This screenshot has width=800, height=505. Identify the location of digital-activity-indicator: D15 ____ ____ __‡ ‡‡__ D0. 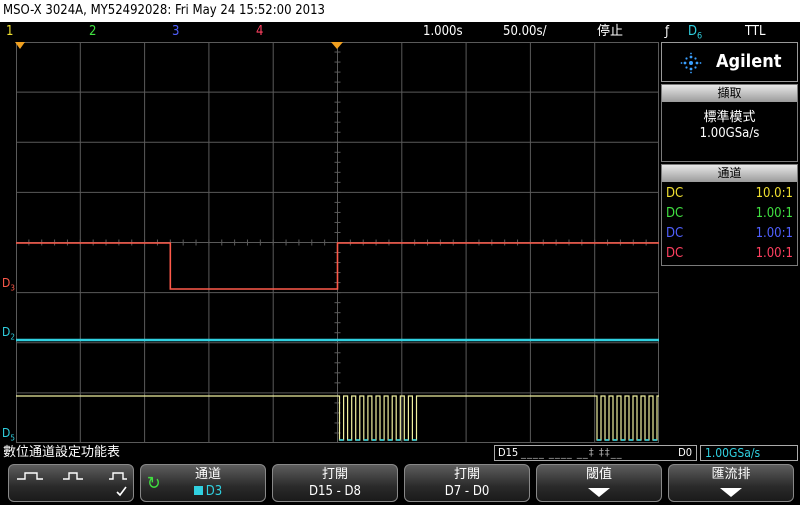
(595, 453).